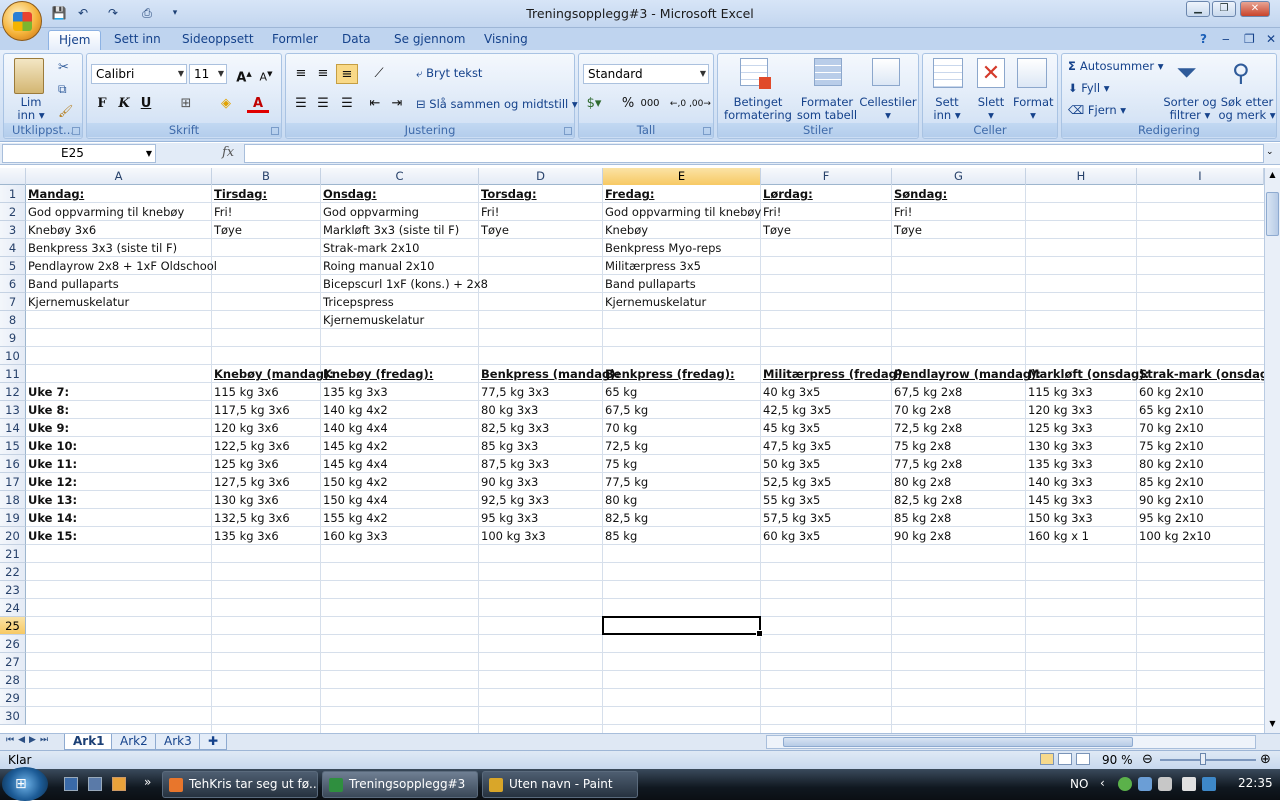 Image resolution: width=1280 pixels, height=801 pixels. What do you see at coordinates (29, 76) in the screenshot?
I see `paste-icon` at bounding box center [29, 76].